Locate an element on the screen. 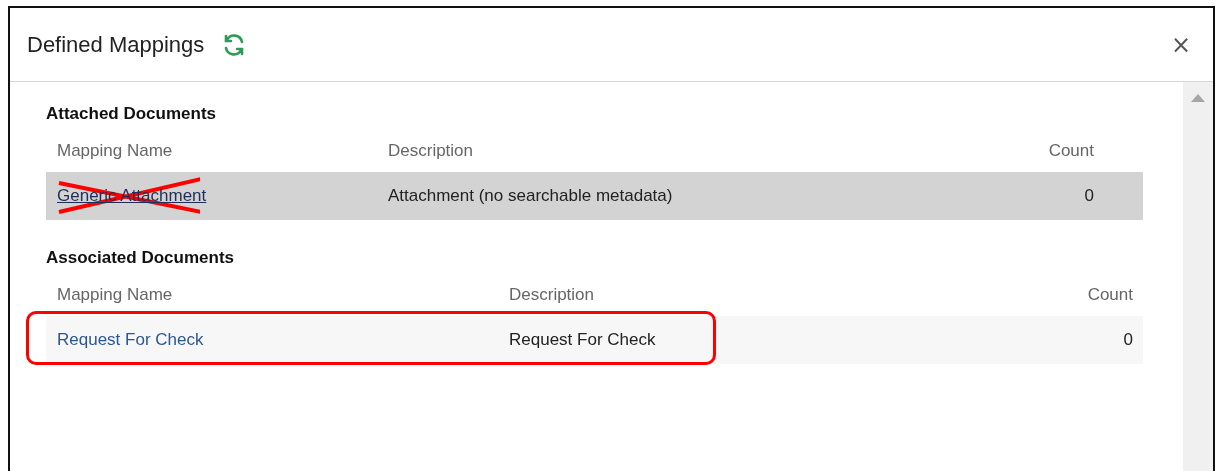 The width and height of the screenshot is (1223, 471). dialog-title: Defined Mappings is located at coordinates (116, 44).